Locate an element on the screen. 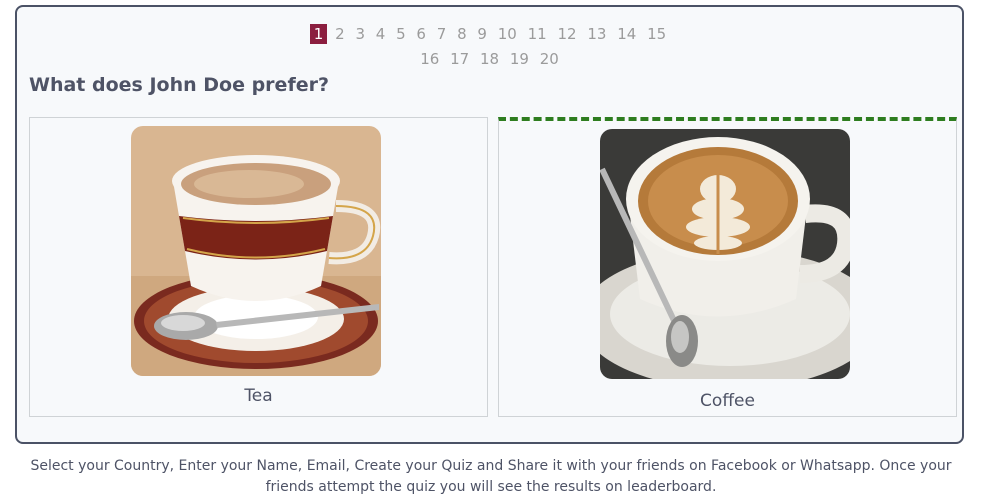  page-18: 18 is located at coordinates (489, 59).